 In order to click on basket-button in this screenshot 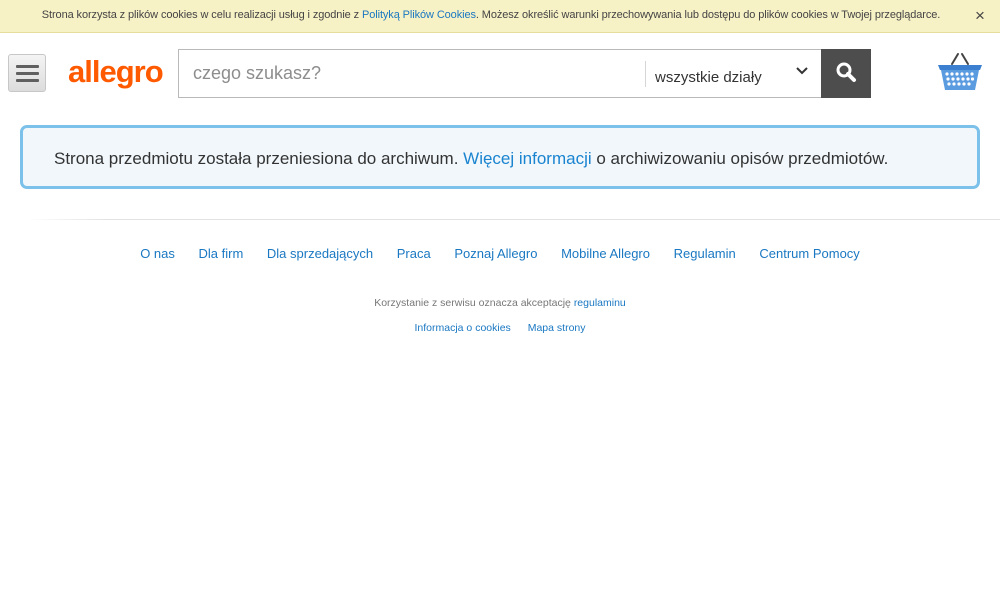, I will do `click(960, 73)`.